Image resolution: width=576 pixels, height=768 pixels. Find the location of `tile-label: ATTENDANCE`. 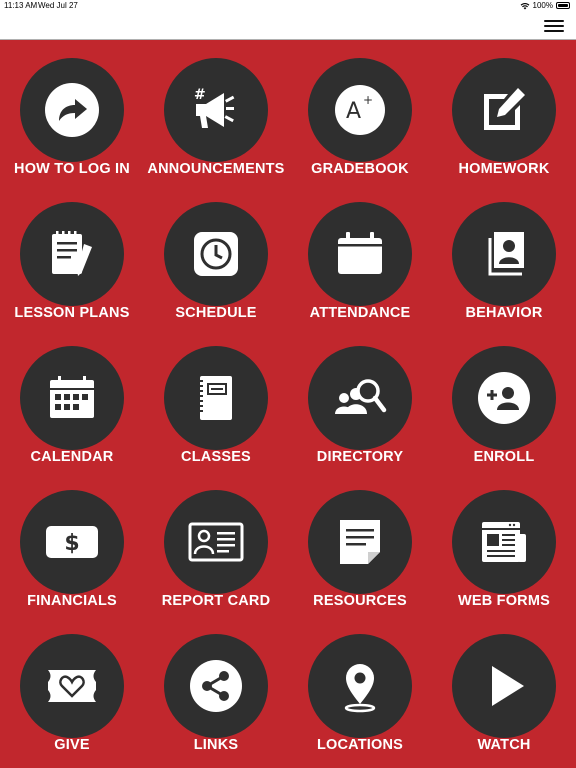

tile-label: ATTENDANCE is located at coordinates (360, 313).